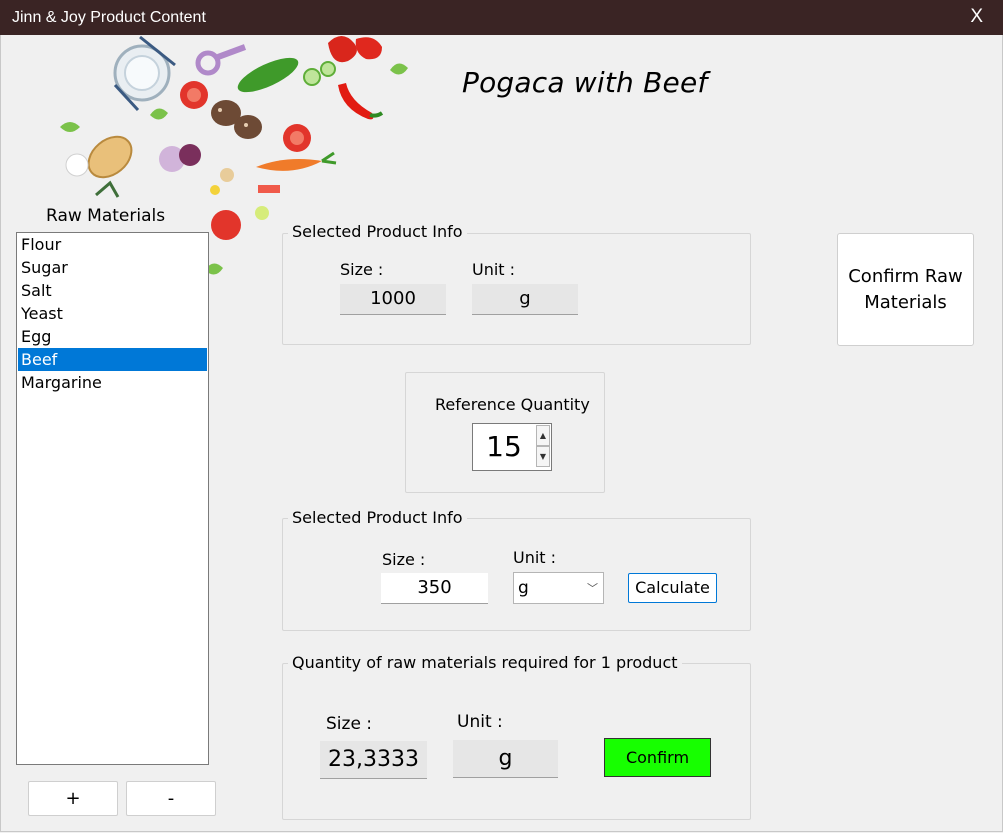  What do you see at coordinates (404, 559) in the screenshot?
I see `size-label-2: Size :` at bounding box center [404, 559].